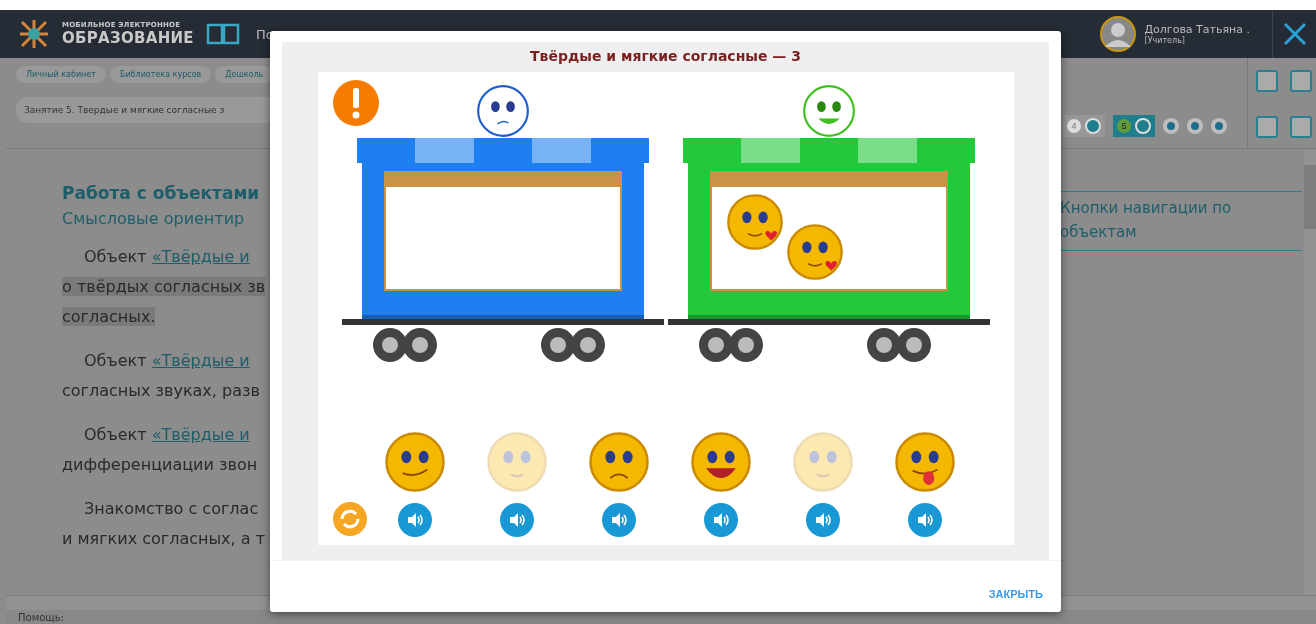  I want to click on dialog-title: Твёрдые и мягкие согласные — 3, so click(665, 56).